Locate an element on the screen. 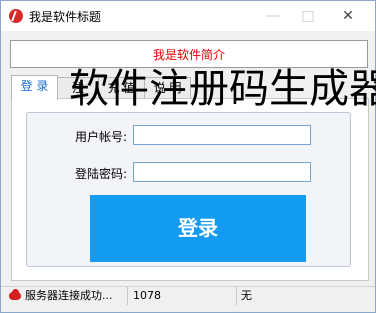  username-label: 用户帐号: is located at coordinates (101, 137).